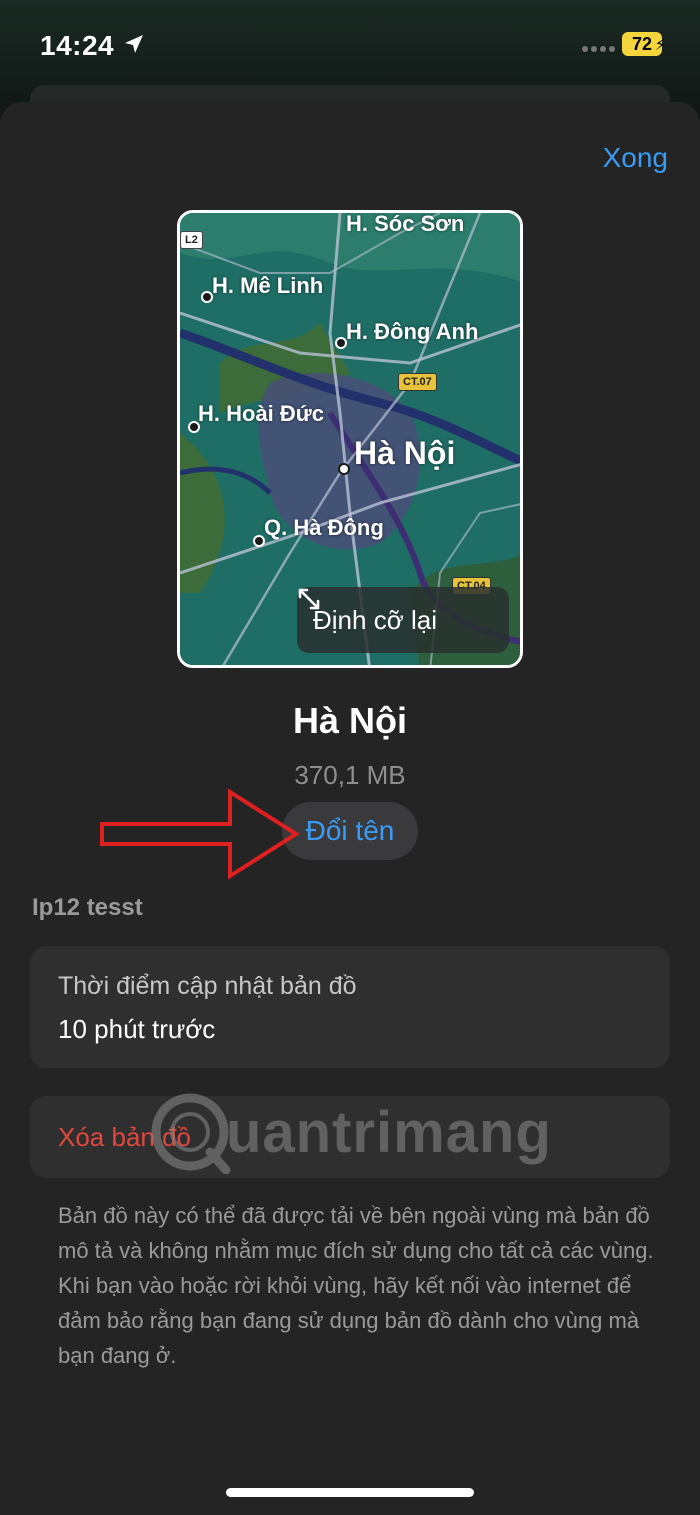 This screenshot has height=1515, width=700. I want to click on map-label-hoai-duc: H. Hoài Đức, so click(261, 413).